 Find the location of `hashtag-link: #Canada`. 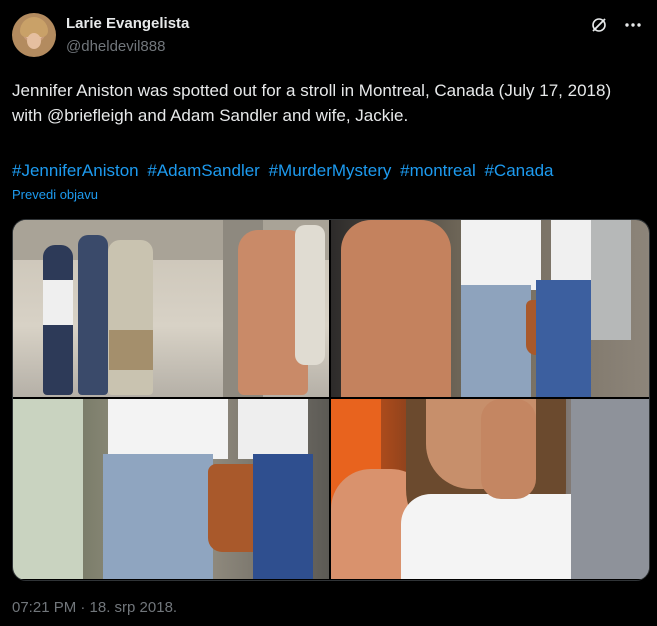

hashtag-link: #Canada is located at coordinates (518, 170).